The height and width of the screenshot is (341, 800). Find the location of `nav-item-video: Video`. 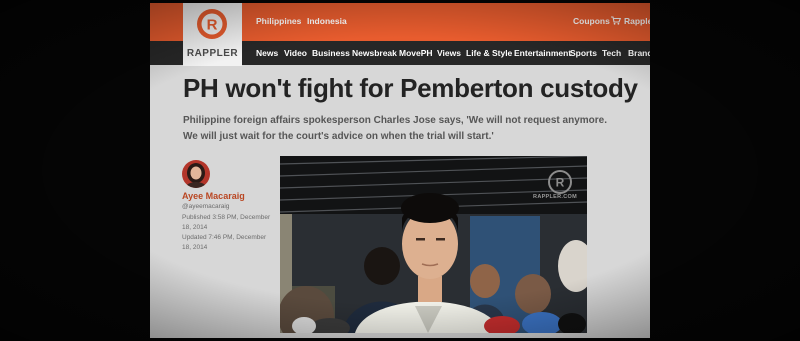

nav-item-video: Video is located at coordinates (295, 53).